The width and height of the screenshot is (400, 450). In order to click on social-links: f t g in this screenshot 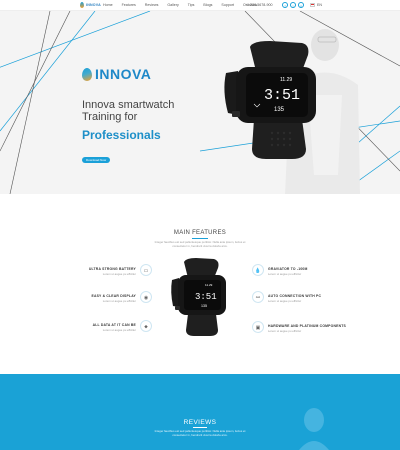, I will do `click(293, 5)`.